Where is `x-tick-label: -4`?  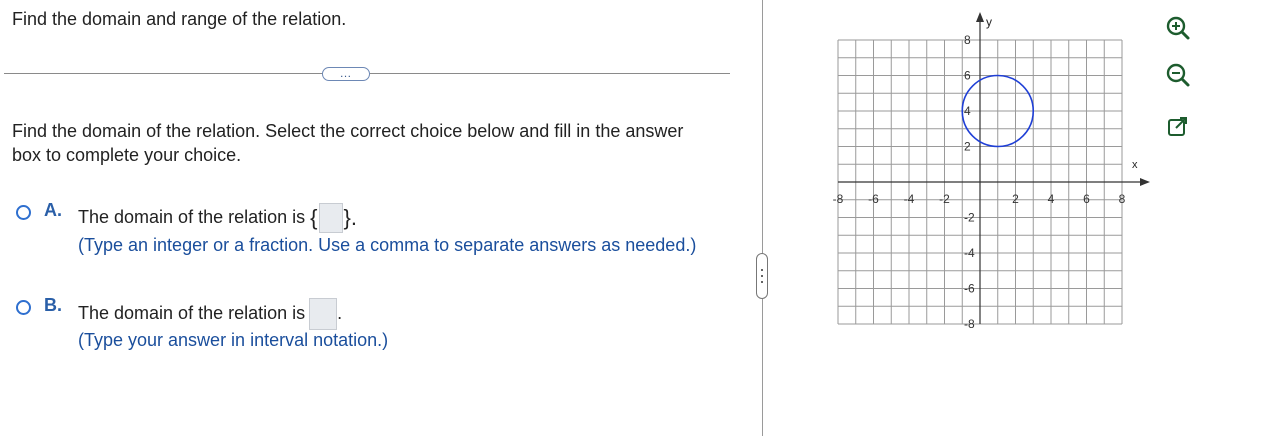 x-tick-label: -4 is located at coordinates (909, 199).